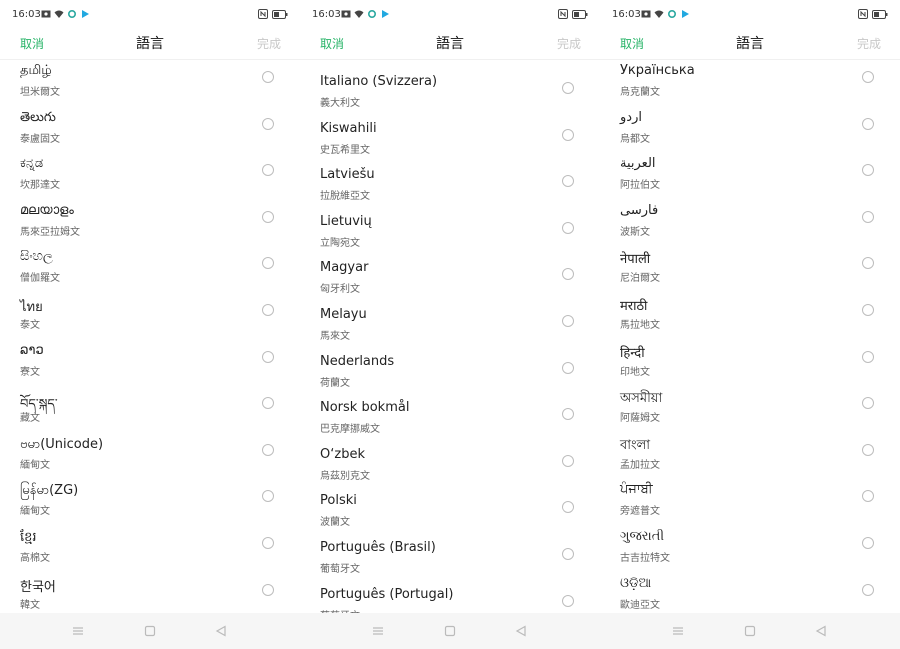  Describe the element at coordinates (750, 364) in the screenshot. I see `language-item: हिन्दी 印地文` at that location.